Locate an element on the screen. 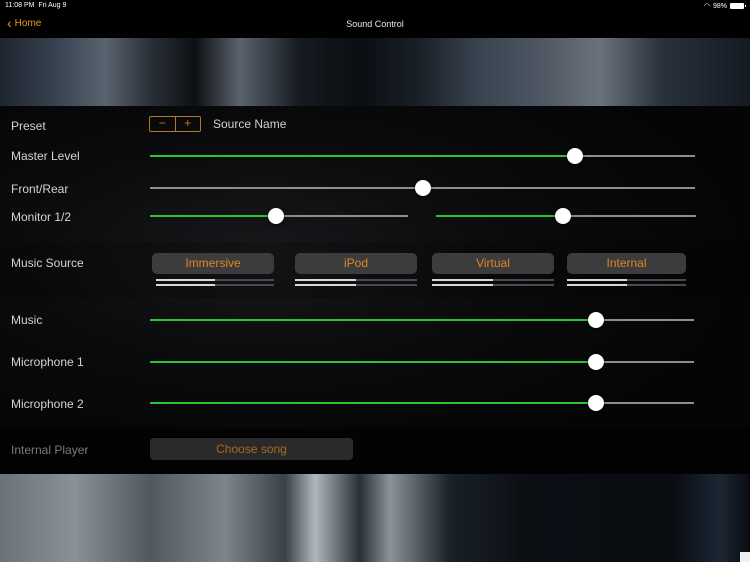  navigation-bar: ‹ Home Sound Control is located at coordinates (375, 25).